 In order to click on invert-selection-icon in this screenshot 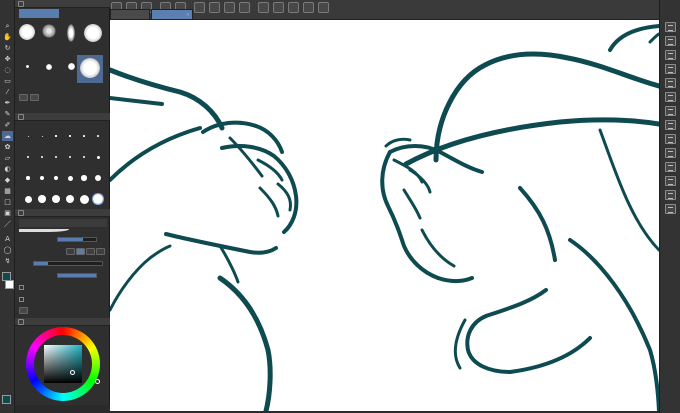, I will do `click(278, 7)`.